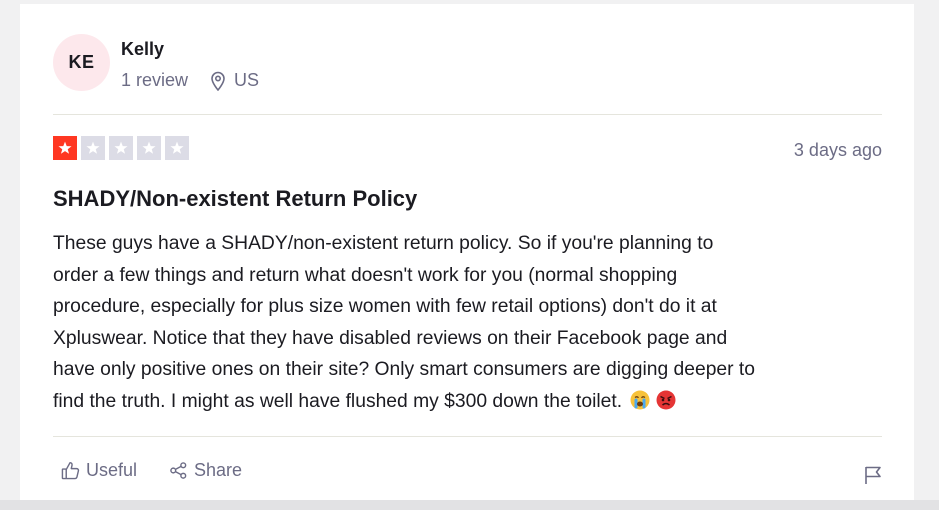 The image size is (939, 510). I want to click on share-label: Share, so click(218, 470).